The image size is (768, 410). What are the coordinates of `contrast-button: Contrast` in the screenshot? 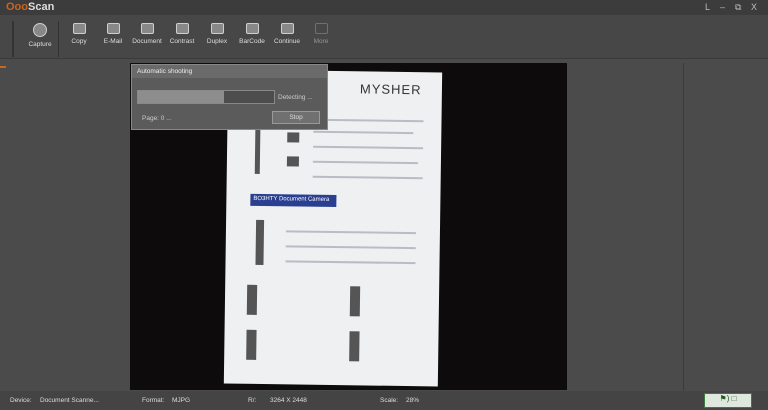 It's located at (182, 34).